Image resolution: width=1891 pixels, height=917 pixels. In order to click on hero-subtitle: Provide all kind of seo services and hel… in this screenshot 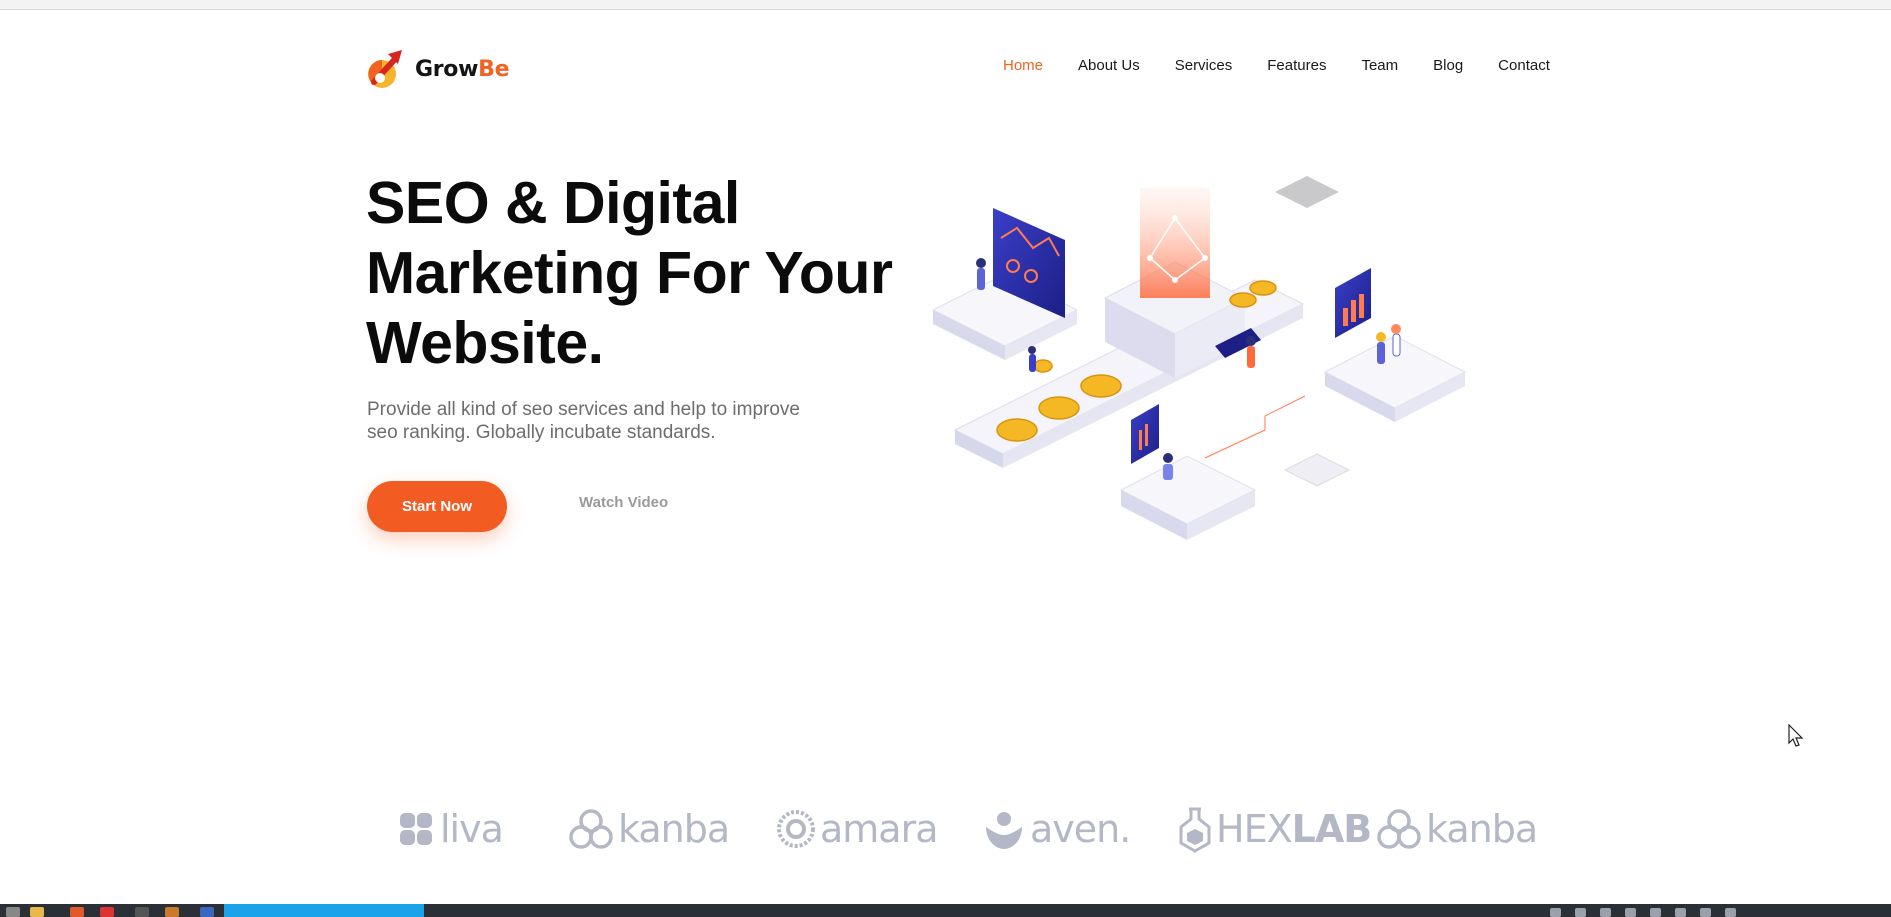, I will do `click(617, 421)`.